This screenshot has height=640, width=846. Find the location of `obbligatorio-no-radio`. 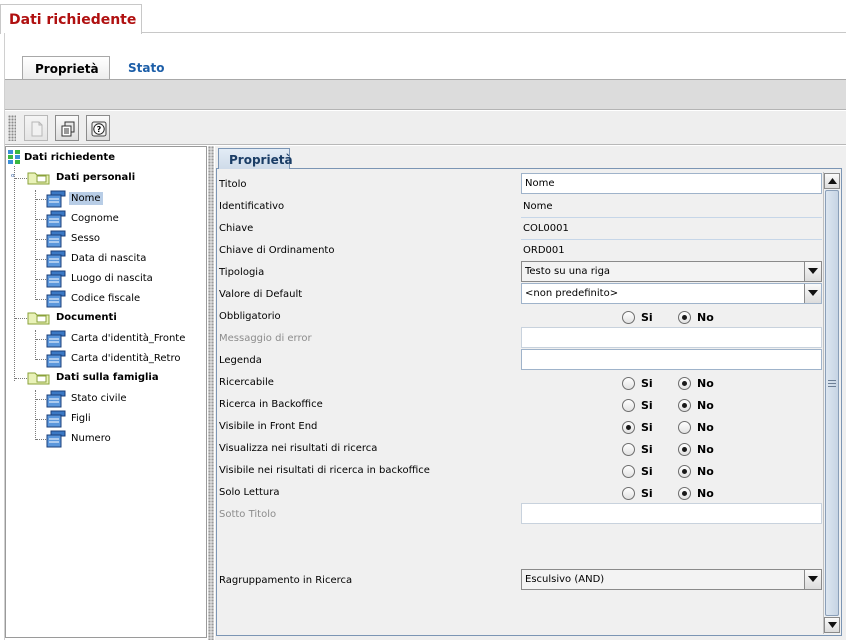

obbligatorio-no-radio is located at coordinates (684, 317).